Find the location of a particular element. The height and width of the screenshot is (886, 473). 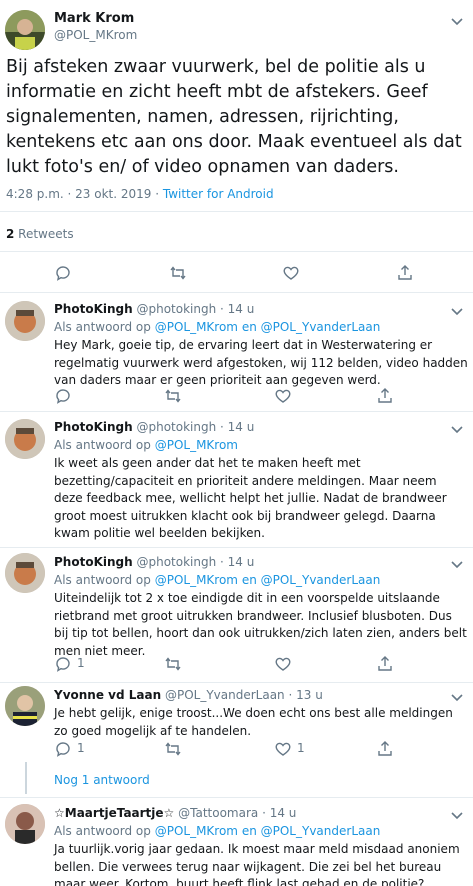

reply-header: Yvonne vd Laan @POL_YvanderLaan · 13 u is located at coordinates (188, 695).